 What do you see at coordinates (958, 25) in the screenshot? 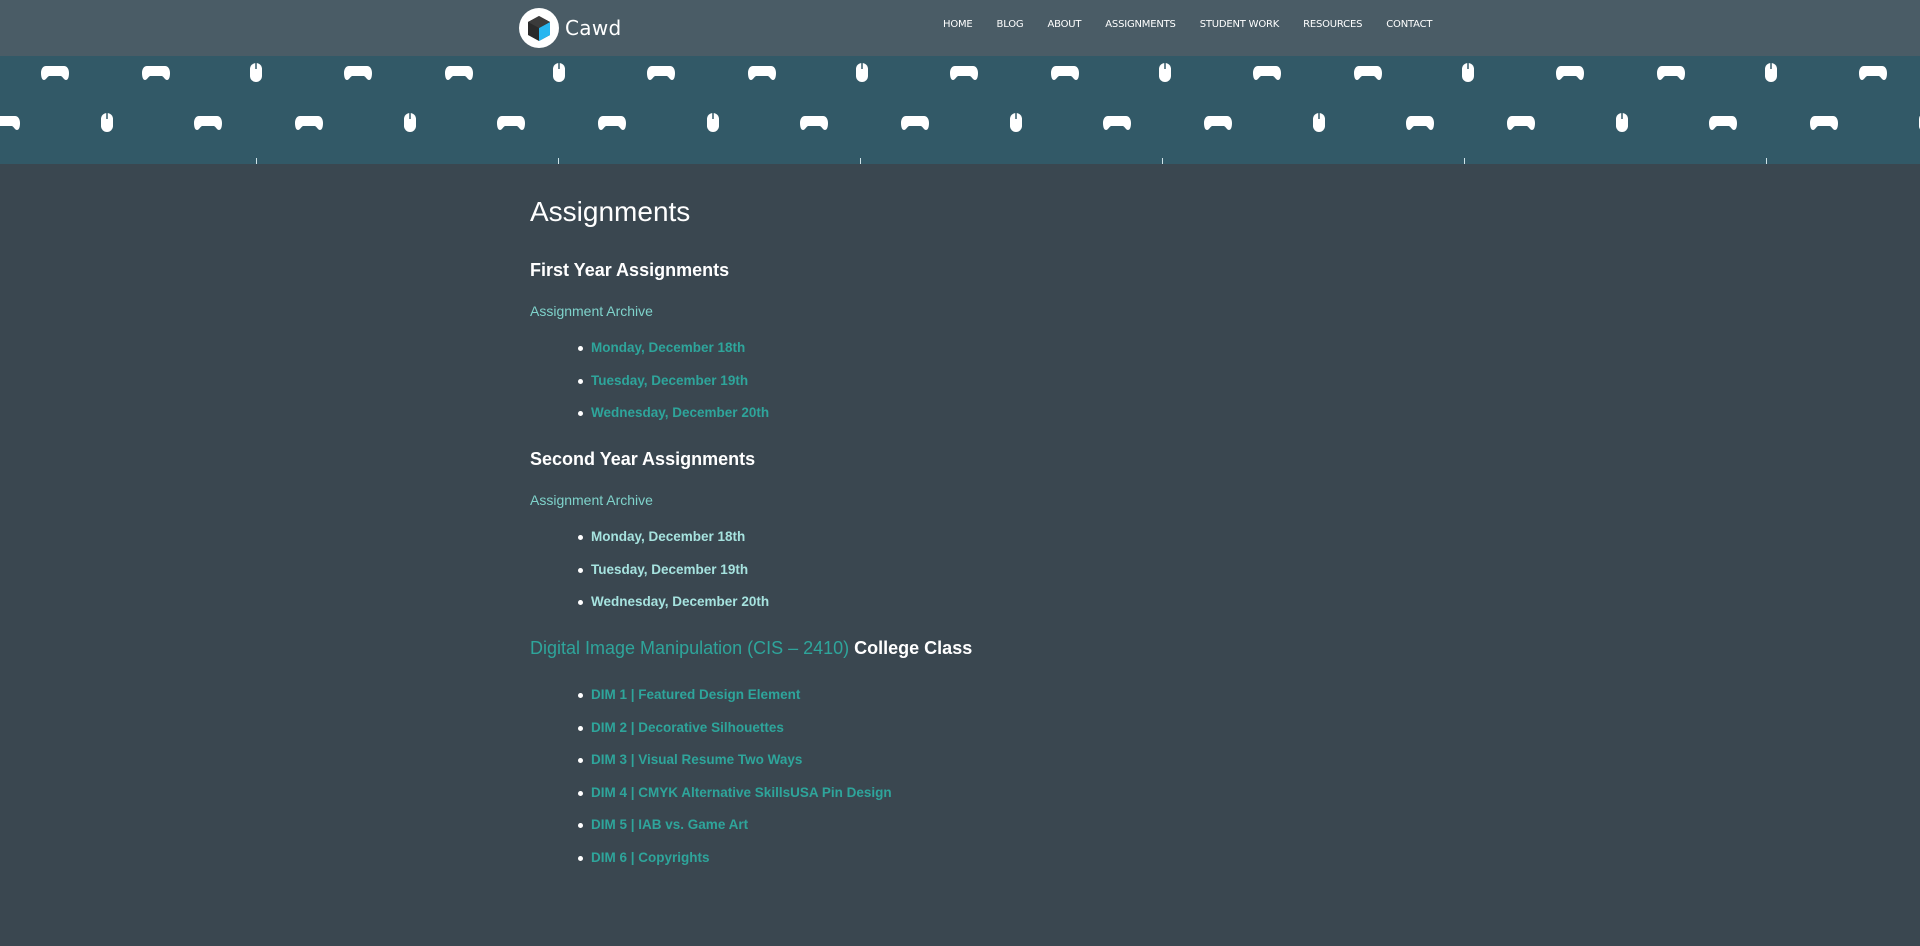
I see `nav-item-home: HOME` at bounding box center [958, 25].